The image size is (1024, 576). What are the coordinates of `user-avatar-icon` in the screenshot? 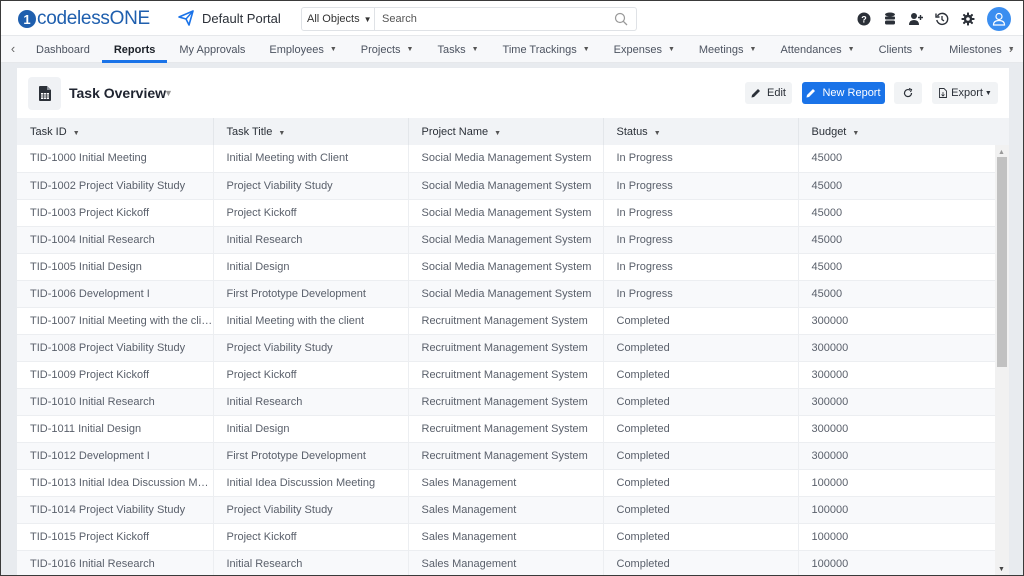 It's located at (999, 19).